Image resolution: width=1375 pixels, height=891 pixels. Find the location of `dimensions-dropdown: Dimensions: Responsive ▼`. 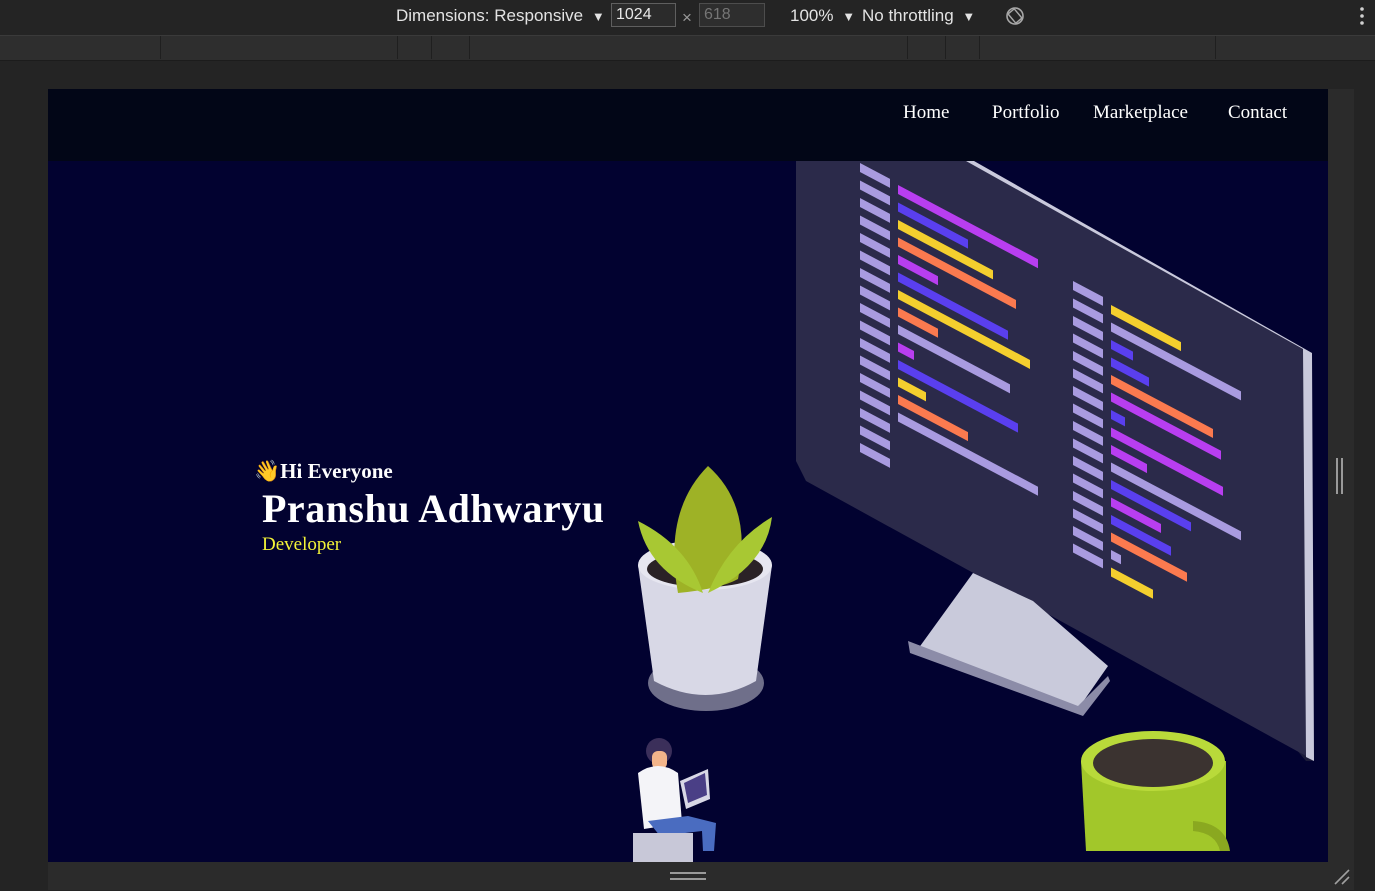

dimensions-dropdown: Dimensions: Responsive ▼ is located at coordinates (500, 16).